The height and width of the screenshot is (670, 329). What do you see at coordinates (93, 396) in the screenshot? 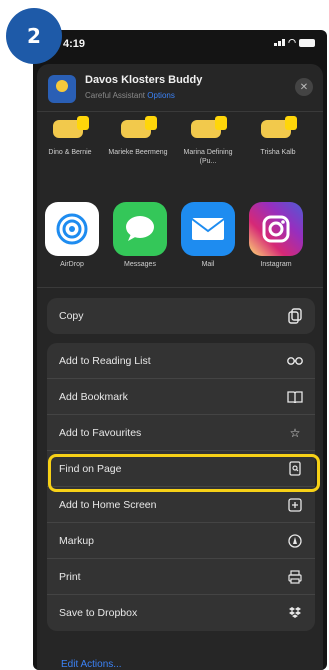
I see `action-label: Add Bookmark` at bounding box center [93, 396].